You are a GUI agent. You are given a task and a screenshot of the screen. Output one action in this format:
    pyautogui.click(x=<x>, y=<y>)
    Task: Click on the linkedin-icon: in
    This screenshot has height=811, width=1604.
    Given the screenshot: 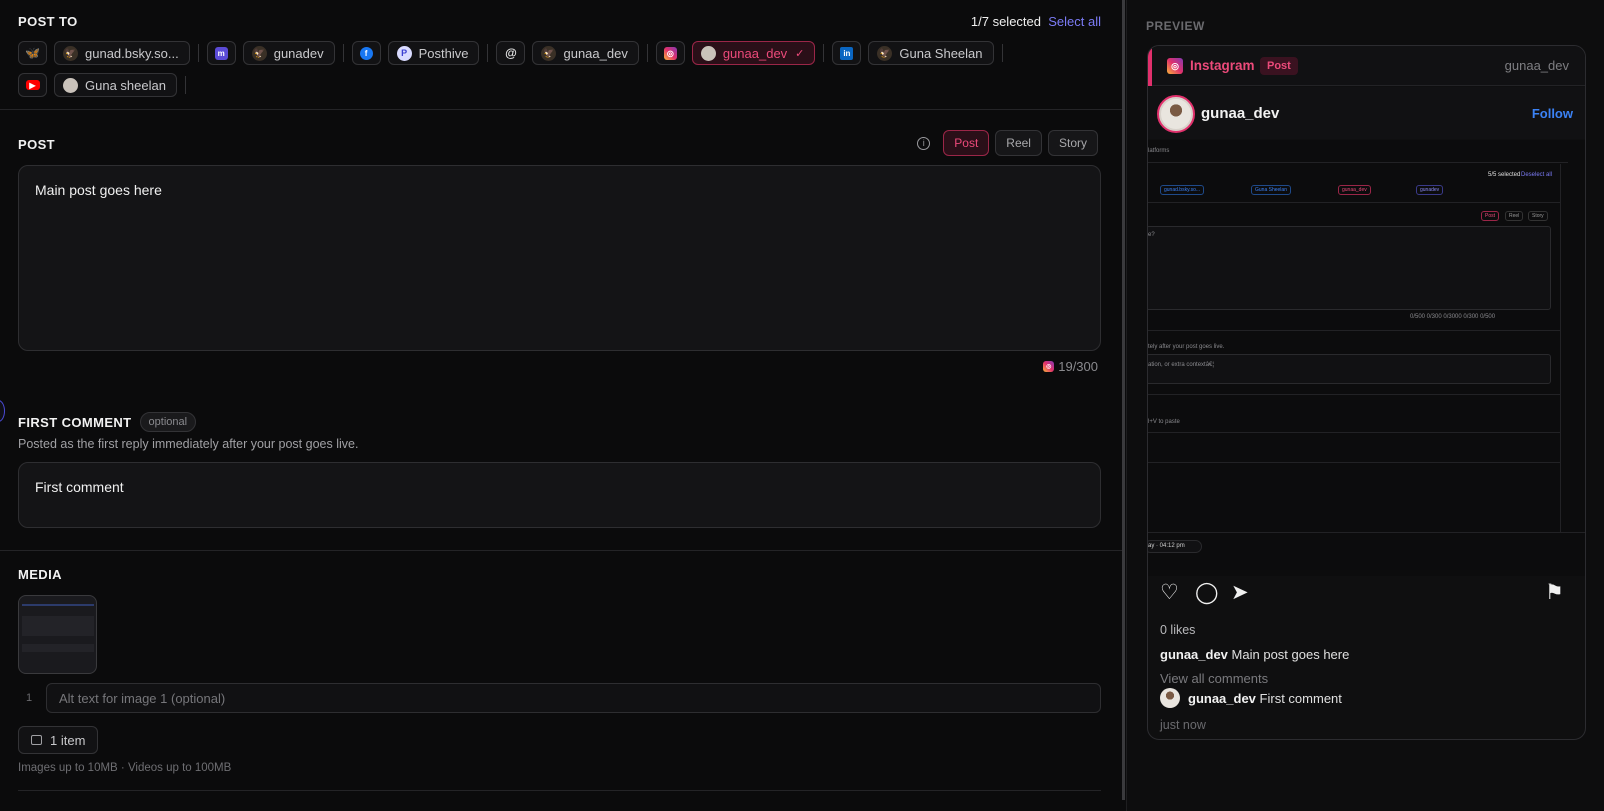 What is the action you would take?
    pyautogui.click(x=847, y=53)
    